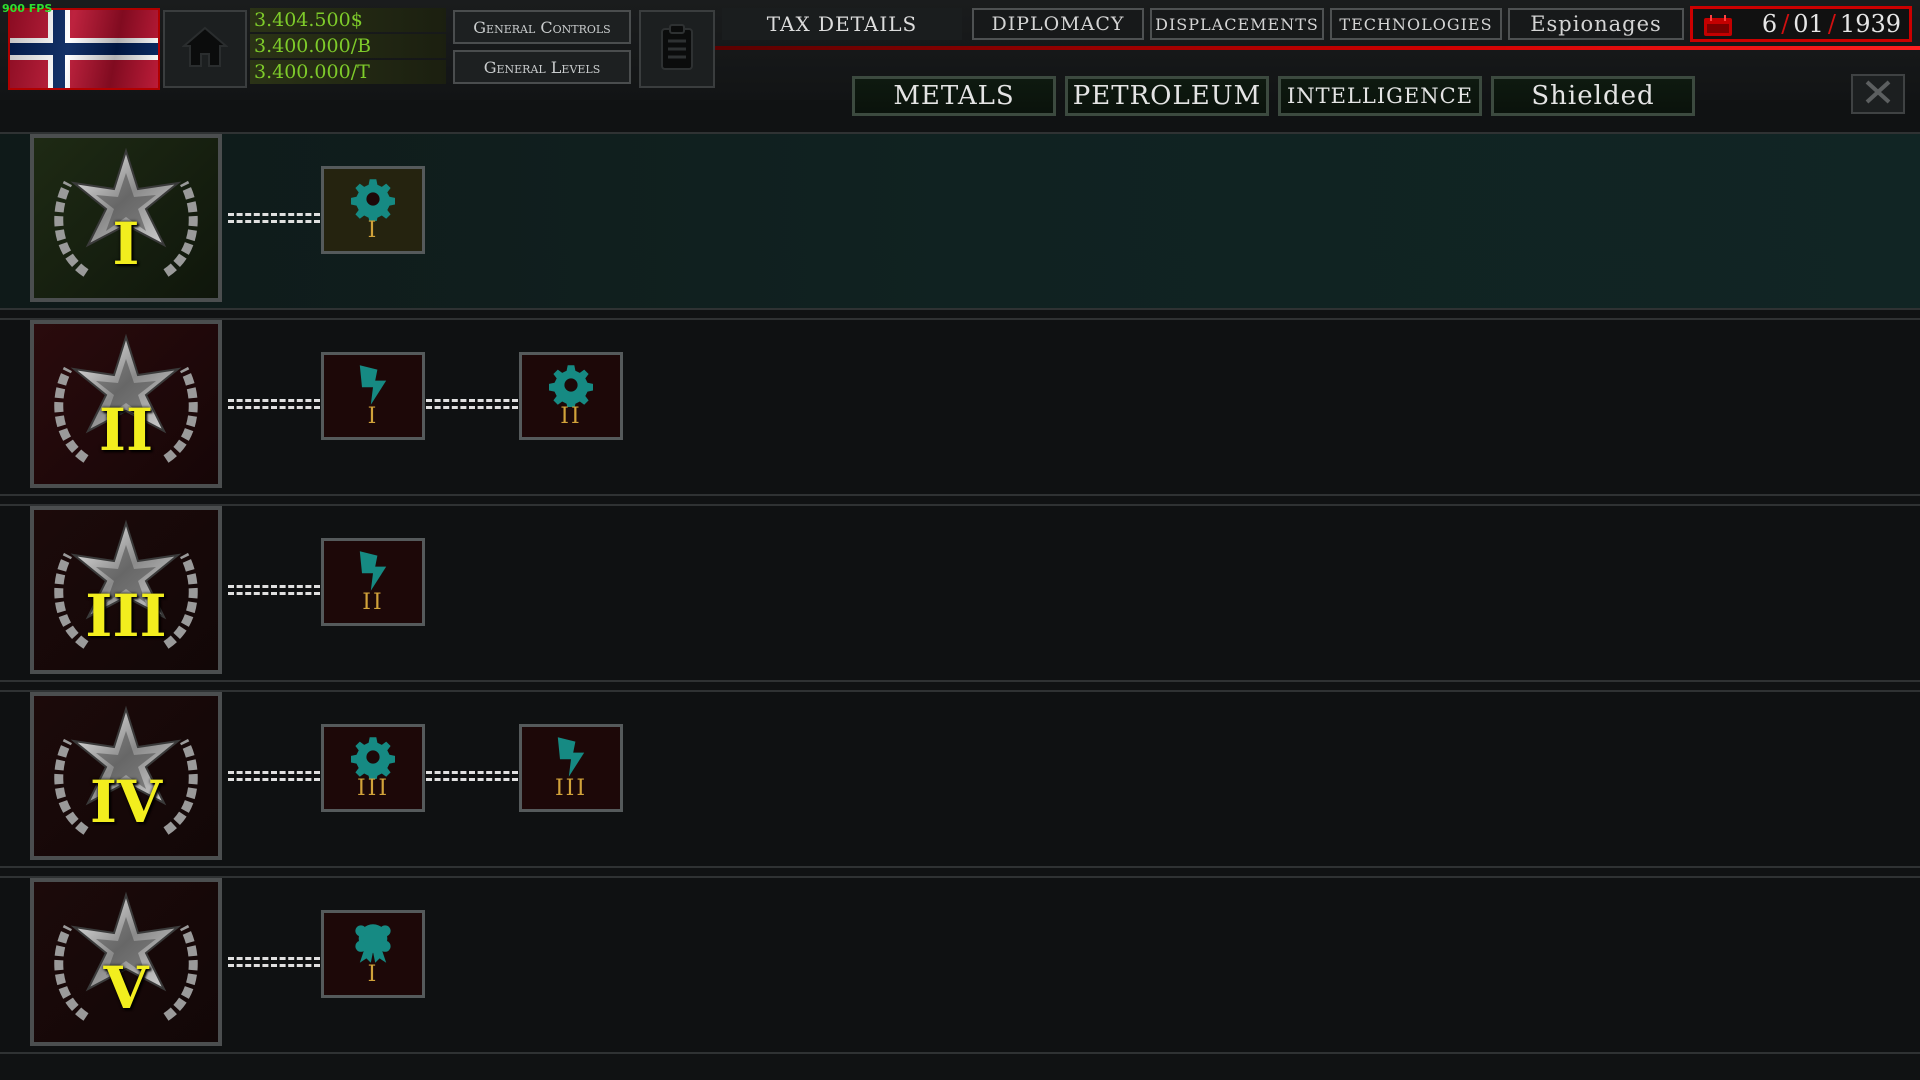  I want to click on game-date: 6 / 01 / 1939, so click(1801, 24).